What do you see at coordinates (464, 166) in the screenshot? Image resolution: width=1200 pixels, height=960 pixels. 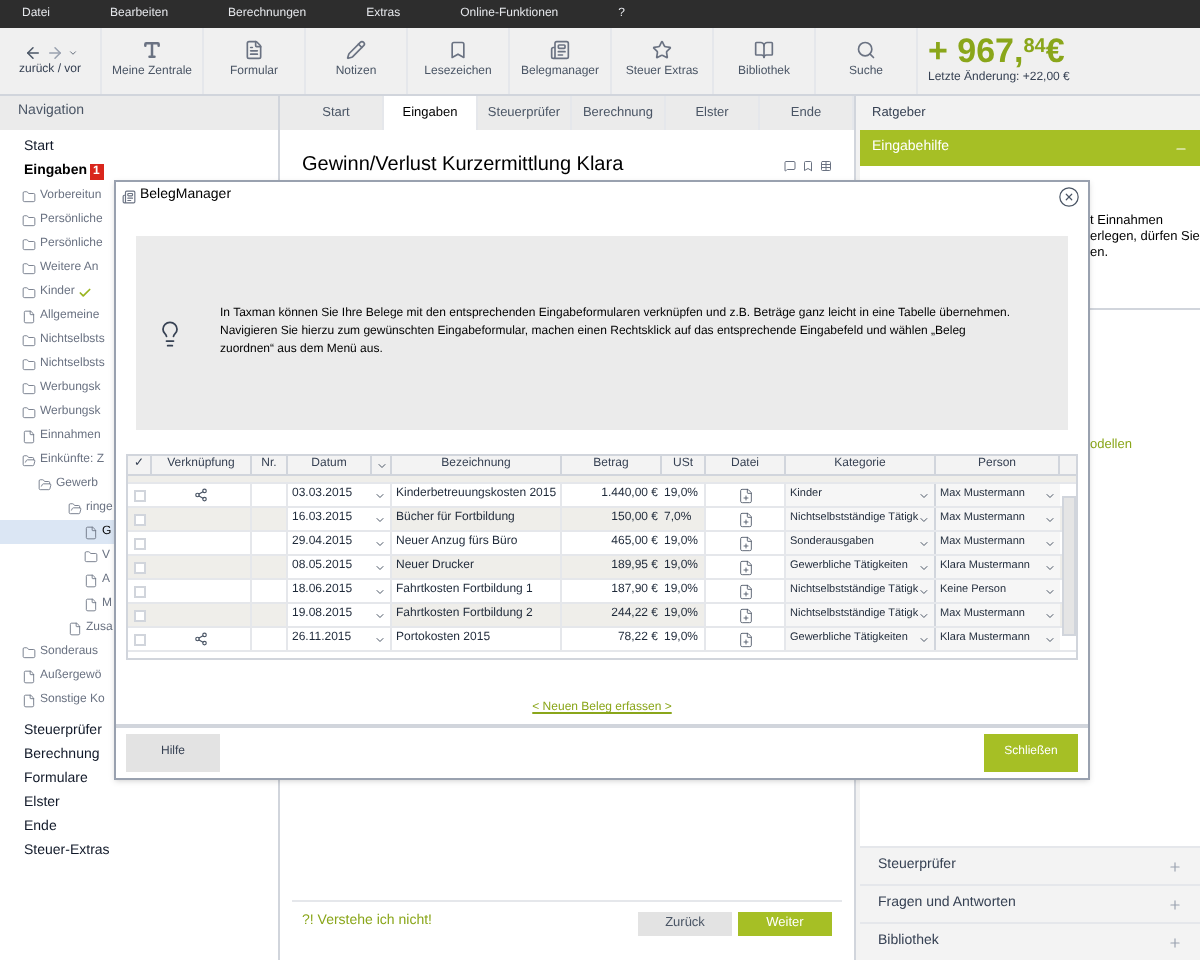 I see `form-title: Gewinn/Verlust Kurzermittlung Klara` at bounding box center [464, 166].